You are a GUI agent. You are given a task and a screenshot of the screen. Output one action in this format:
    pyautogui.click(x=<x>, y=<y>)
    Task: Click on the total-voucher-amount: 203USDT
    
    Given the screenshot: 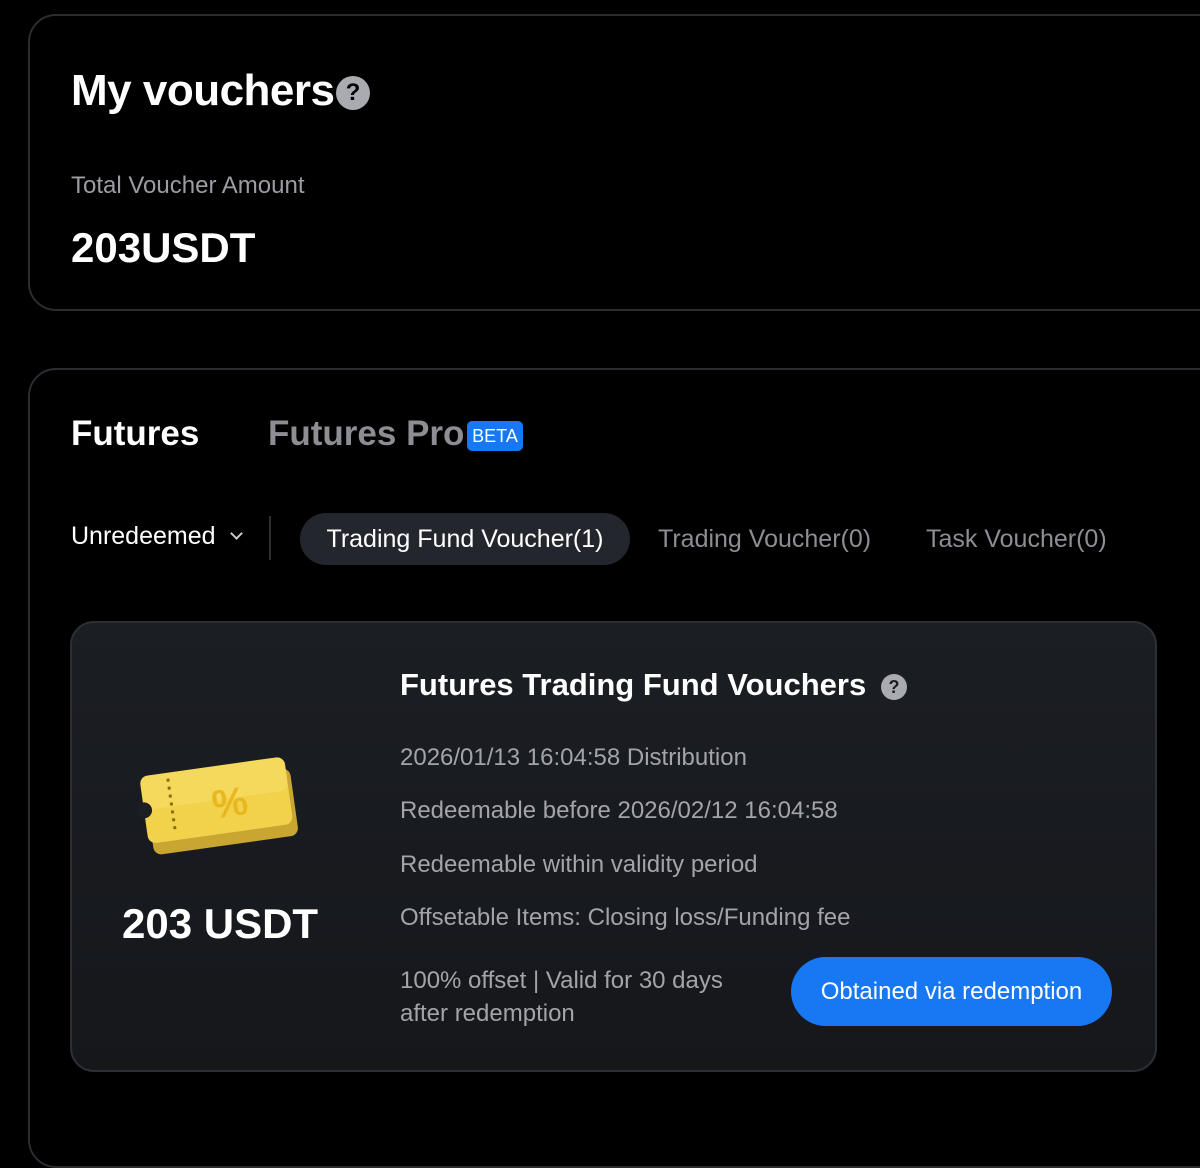 What is the action you would take?
    pyautogui.click(x=163, y=247)
    